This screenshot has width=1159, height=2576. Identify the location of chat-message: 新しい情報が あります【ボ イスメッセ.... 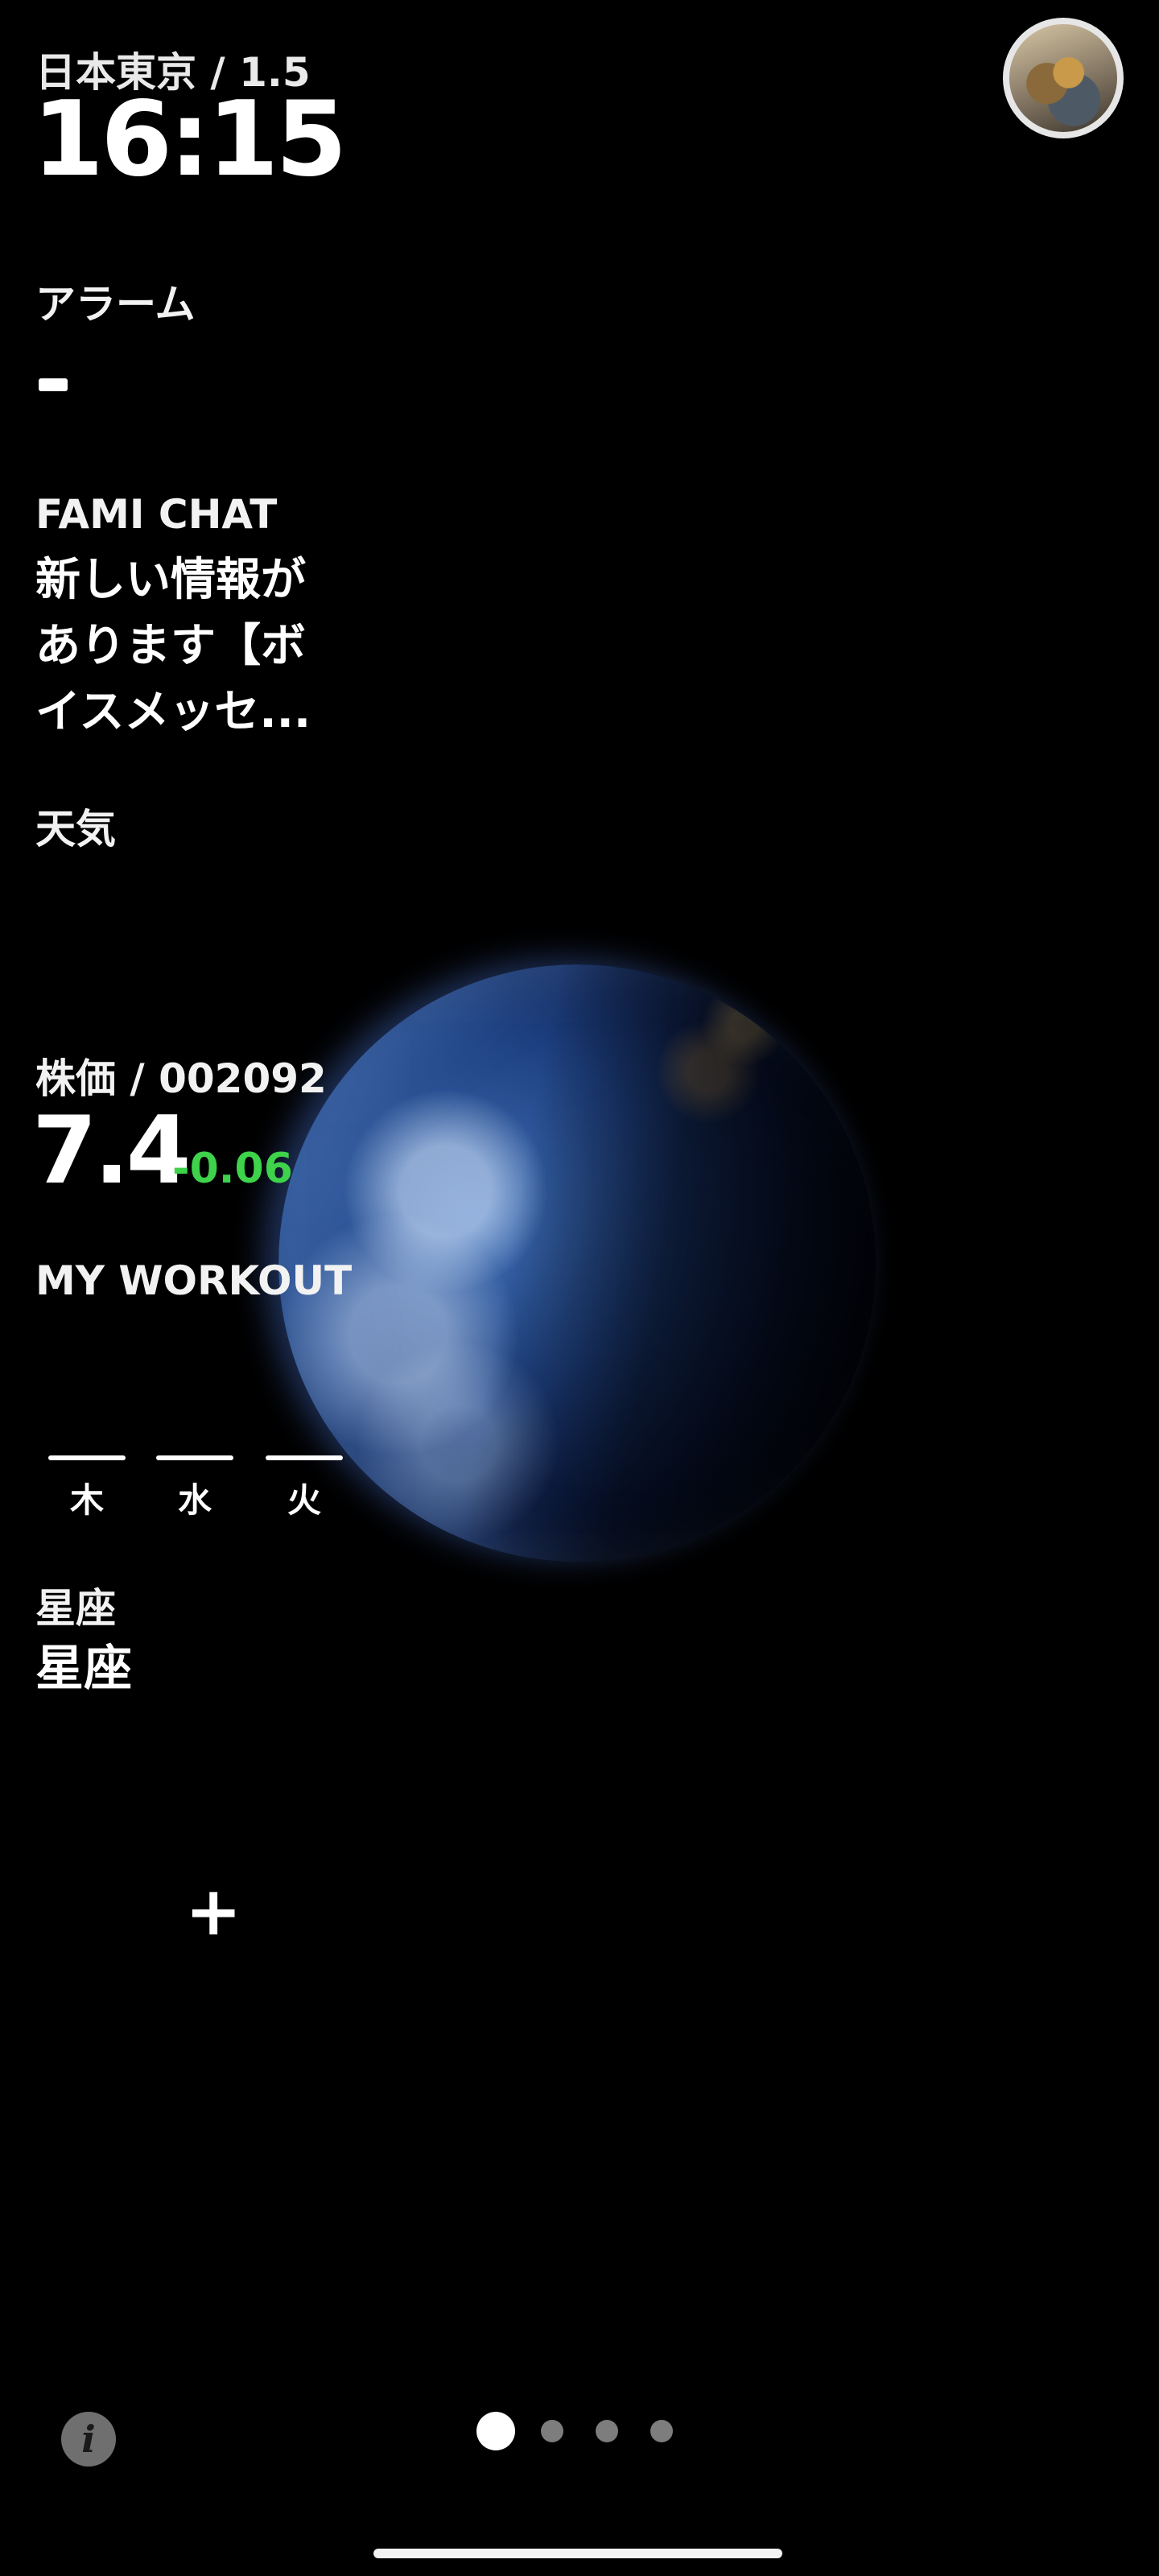
(196, 646).